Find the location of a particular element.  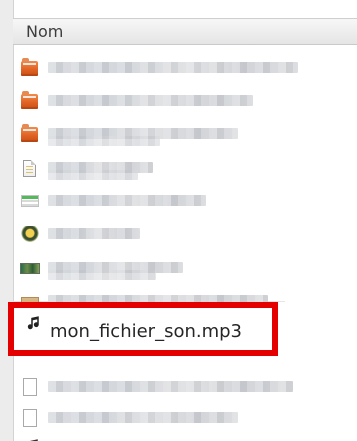

left-edge-panel is located at coordinates (7, 220).